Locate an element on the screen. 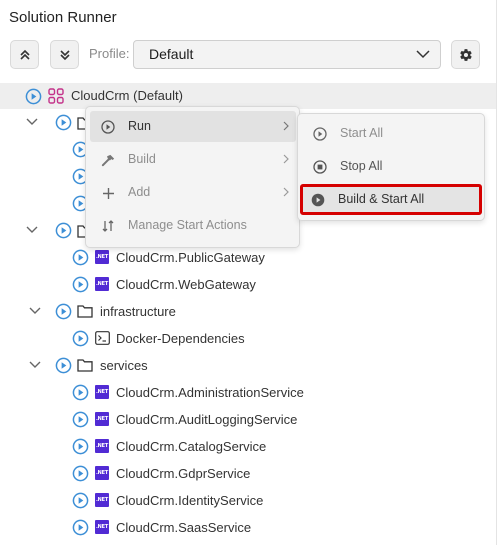 The image size is (497, 545). solution-icon is located at coordinates (56, 96).